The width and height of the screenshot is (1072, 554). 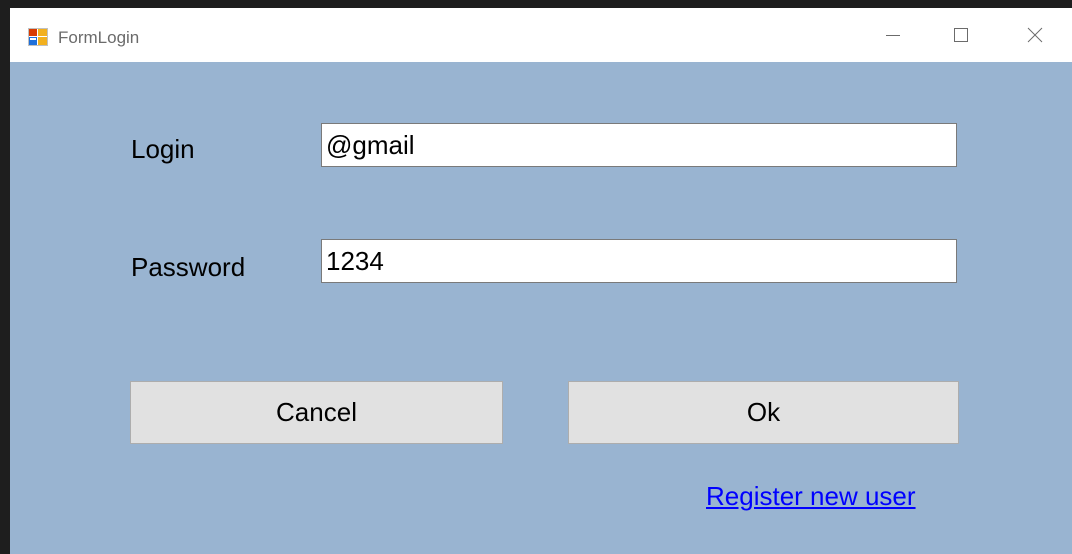 I want to click on close-button, so click(x=1035, y=35).